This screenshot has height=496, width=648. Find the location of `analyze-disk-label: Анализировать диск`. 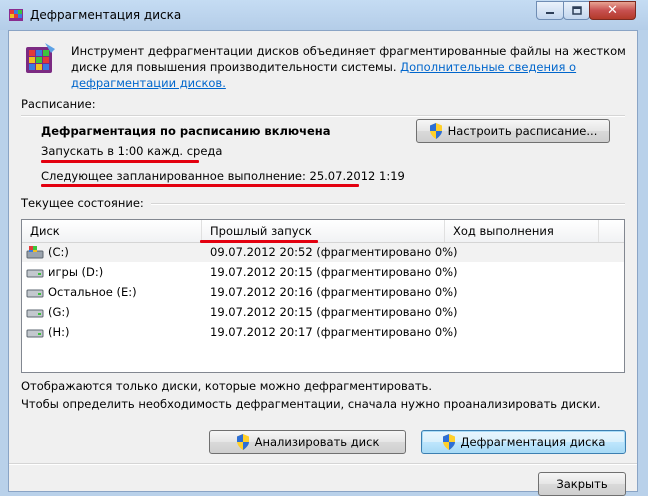

analyze-disk-label: Анализировать диск is located at coordinates (317, 442).